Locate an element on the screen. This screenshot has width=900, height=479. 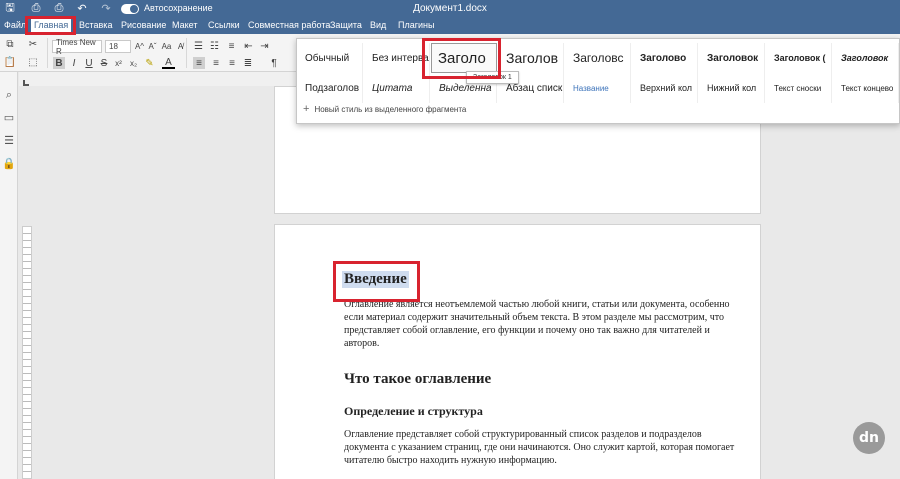
increase-indent-icon: ⇥ is located at coordinates (264, 46).